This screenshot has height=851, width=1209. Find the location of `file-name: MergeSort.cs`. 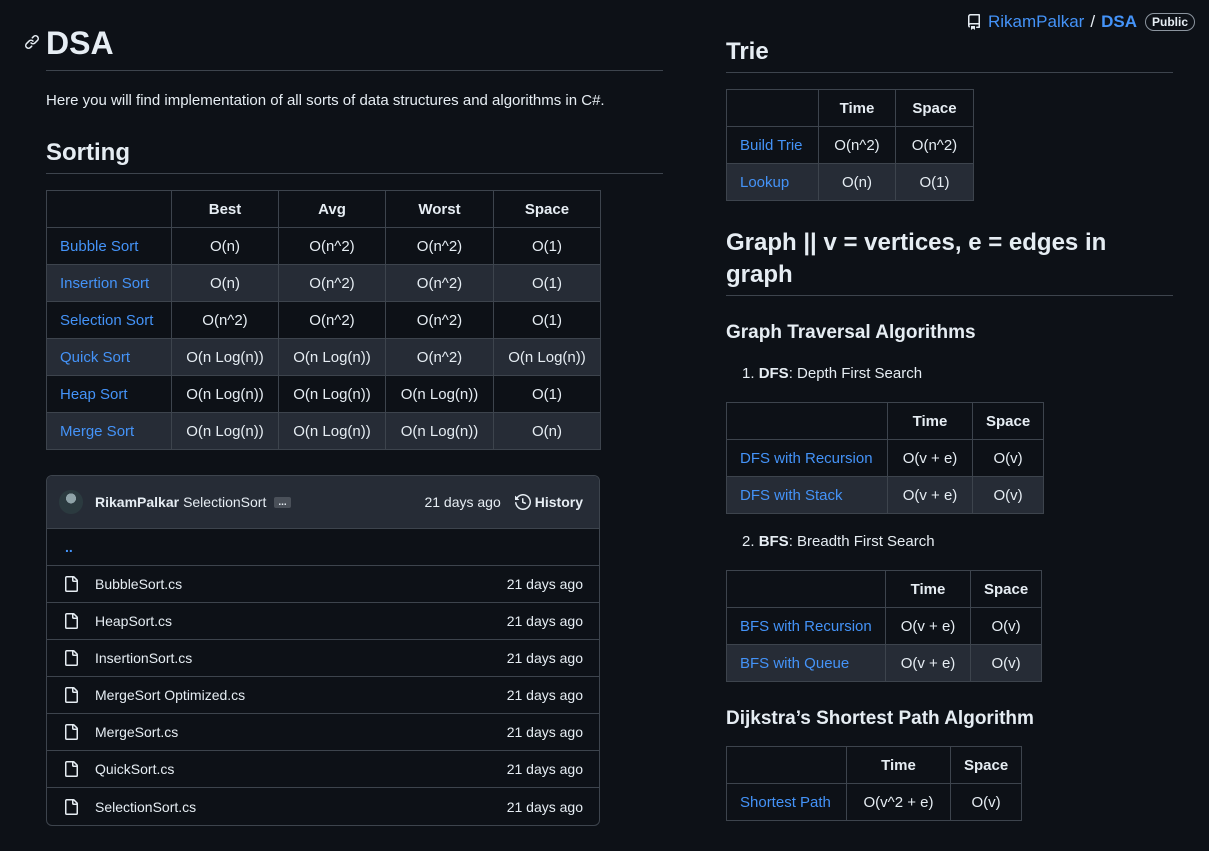

file-name: MergeSort.cs is located at coordinates (301, 732).